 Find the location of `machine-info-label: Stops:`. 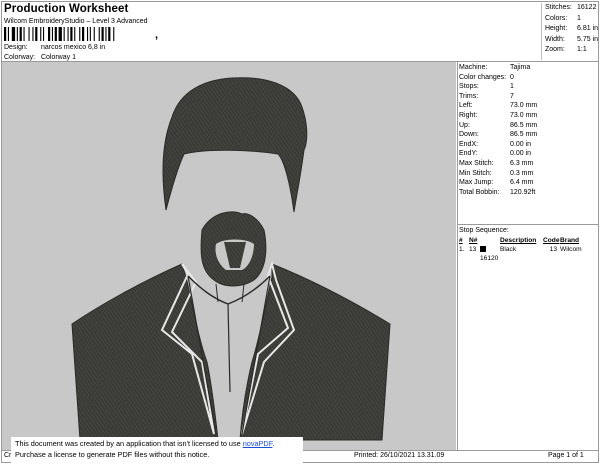

machine-info-label: Stops: is located at coordinates (469, 87).